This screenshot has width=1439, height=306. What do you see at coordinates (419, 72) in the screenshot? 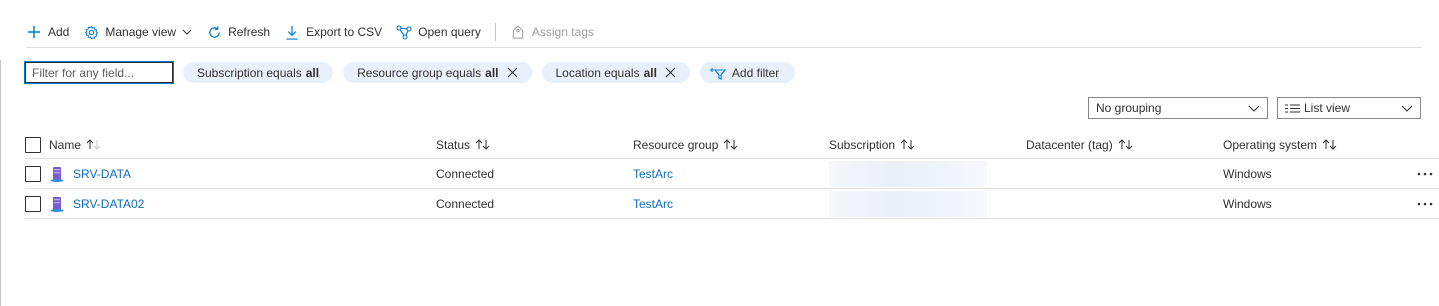
I see `pill-text: Resource group equals` at bounding box center [419, 72].